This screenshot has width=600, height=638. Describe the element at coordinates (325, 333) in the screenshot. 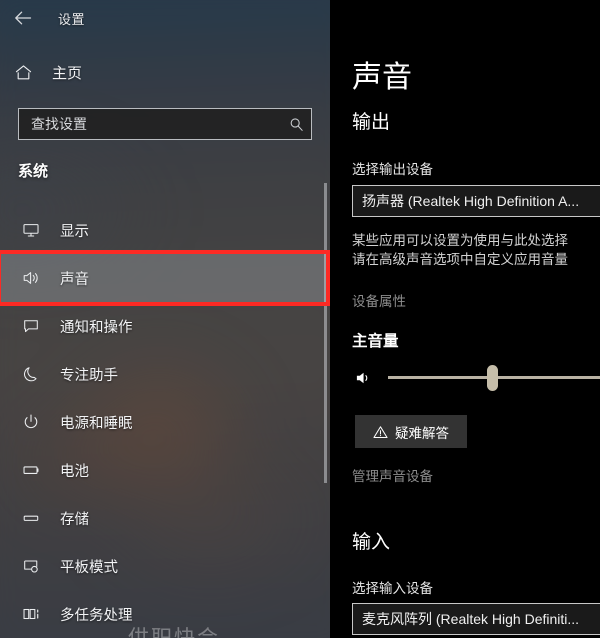

I see `sidebar-scrollbar-thumb` at that location.